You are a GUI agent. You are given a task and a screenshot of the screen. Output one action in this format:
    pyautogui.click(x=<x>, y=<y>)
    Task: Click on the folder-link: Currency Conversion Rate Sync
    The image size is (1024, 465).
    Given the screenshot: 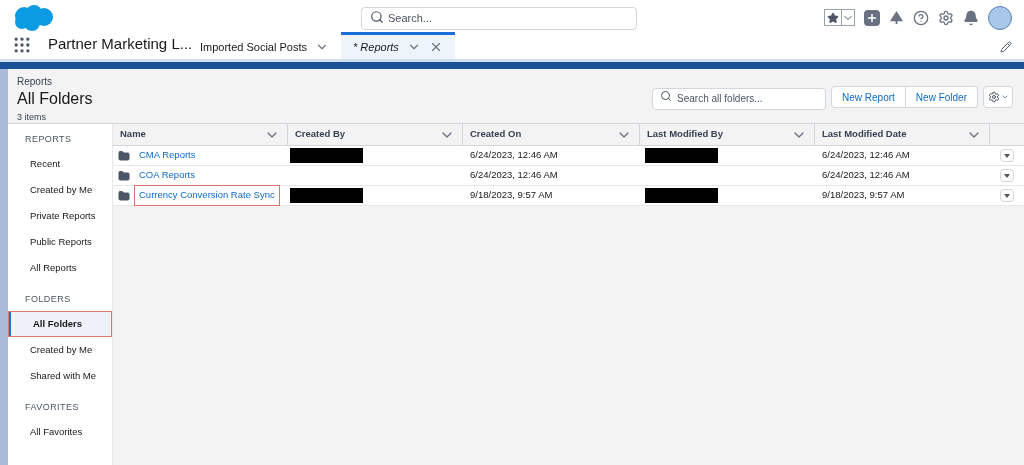 What is the action you would take?
    pyautogui.click(x=207, y=195)
    